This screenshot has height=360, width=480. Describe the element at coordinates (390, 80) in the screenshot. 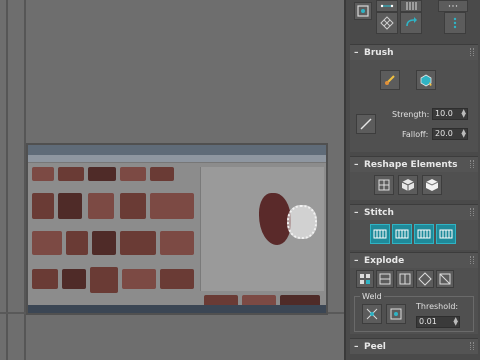

I see `brush-paint-icon` at that location.